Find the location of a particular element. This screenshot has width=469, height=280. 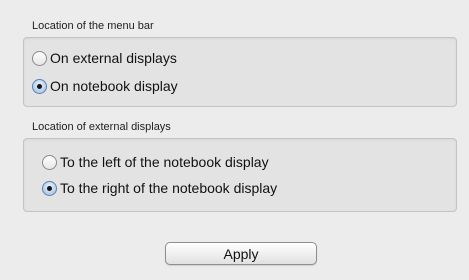

radio-option-left-of-notebook: To the left of the notebook display is located at coordinates (155, 162).